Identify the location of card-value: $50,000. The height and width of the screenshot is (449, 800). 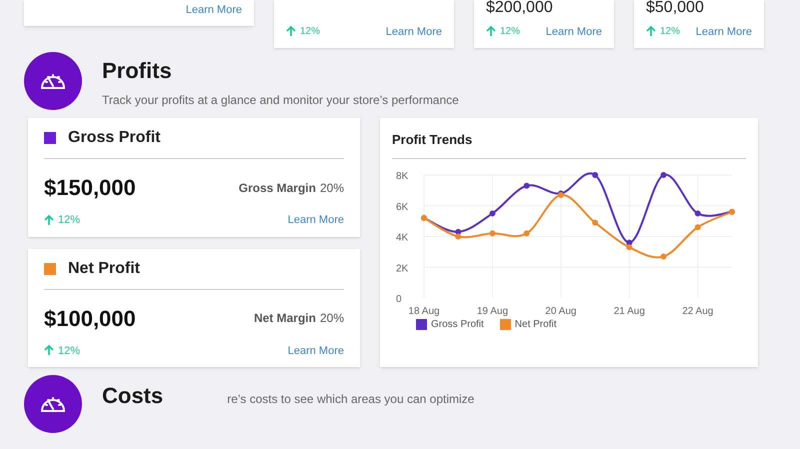
(675, 9).